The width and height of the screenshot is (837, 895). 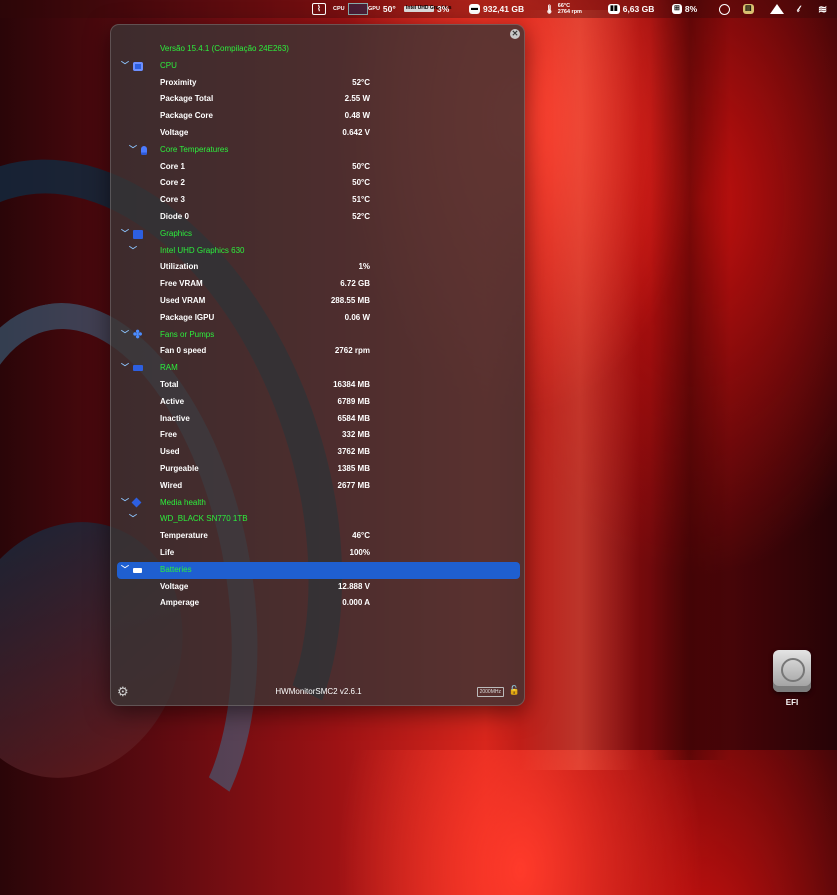 I want to click on lock-icon: 🔓, so click(x=514, y=690).